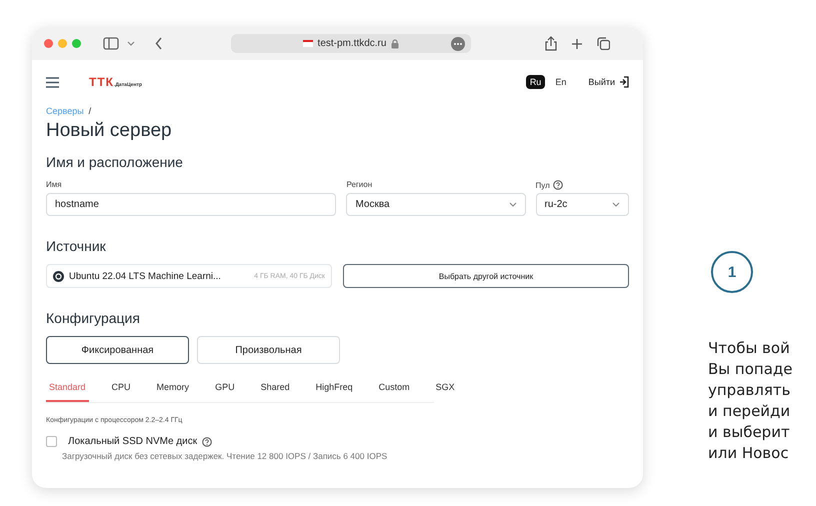 This screenshot has width=816, height=506. What do you see at coordinates (115, 162) in the screenshot?
I see `section-heading: Имя и расположение` at bounding box center [115, 162].